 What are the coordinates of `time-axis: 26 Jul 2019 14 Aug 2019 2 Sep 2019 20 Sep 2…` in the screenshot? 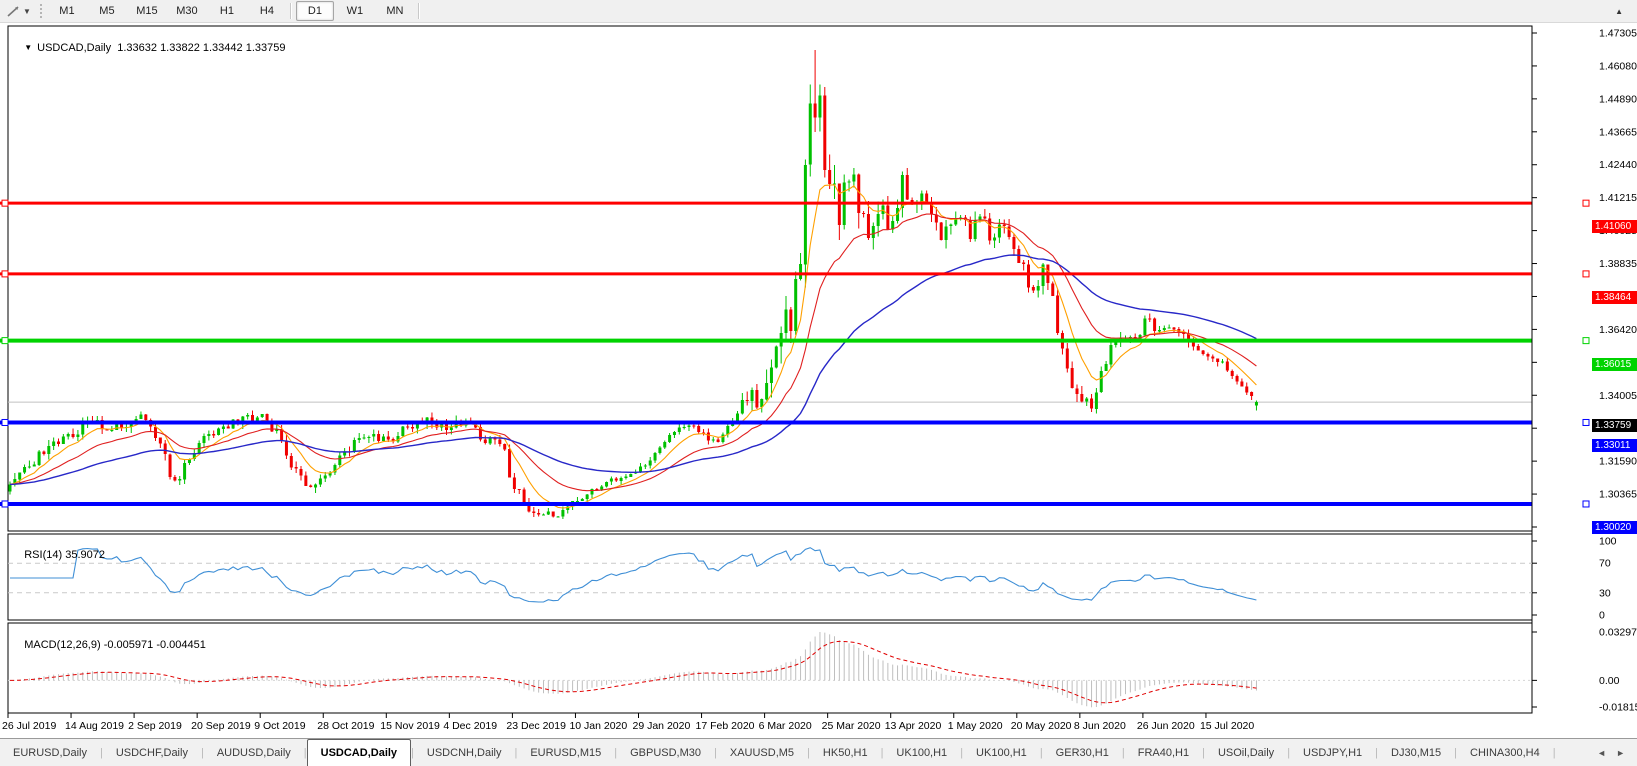 It's located at (628, 722).